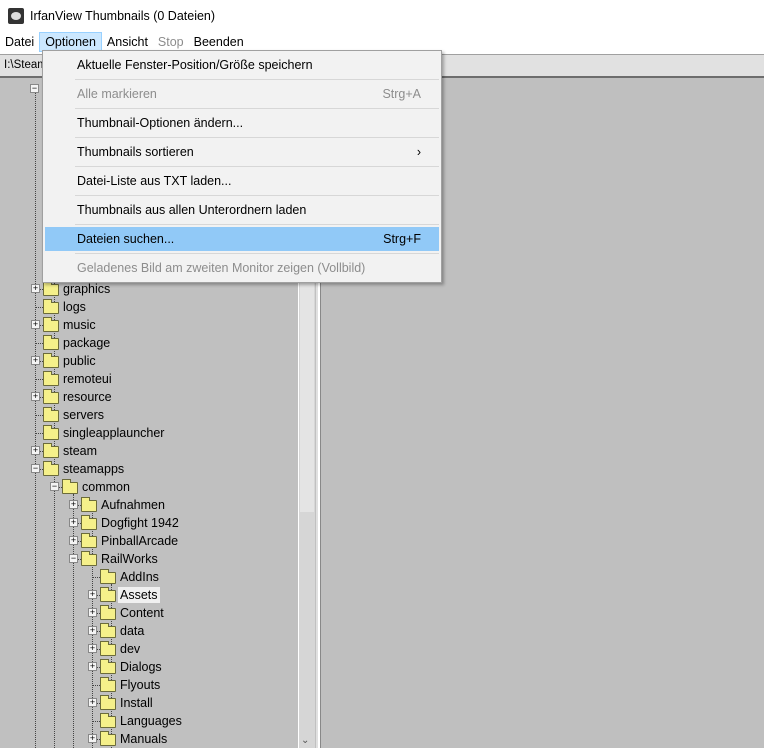 The image size is (764, 748). I want to click on tree-item: + Dogfight 1942, so click(148, 523).